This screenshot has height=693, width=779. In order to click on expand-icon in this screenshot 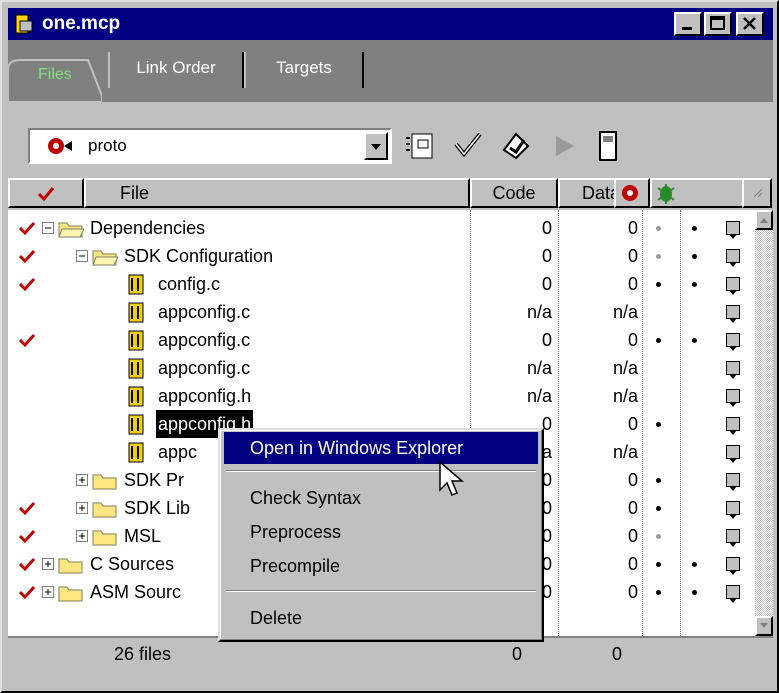, I will do `click(48, 600)`.